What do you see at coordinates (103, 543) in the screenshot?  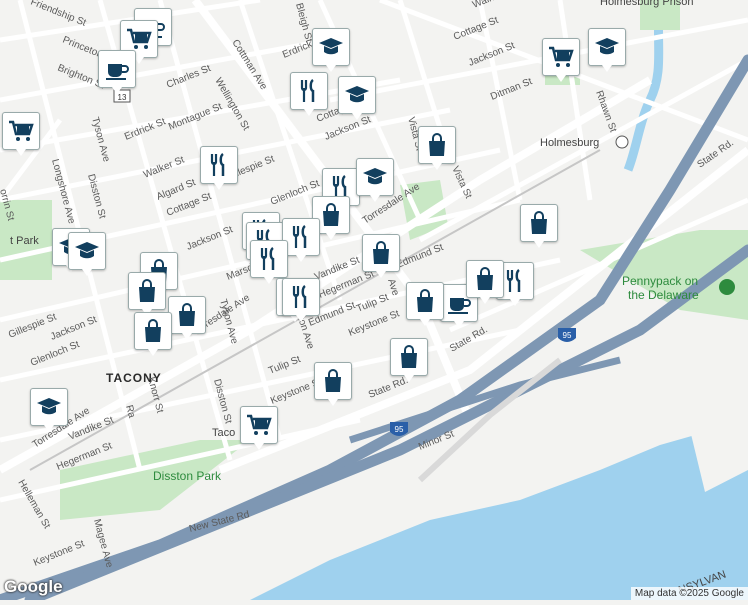 I see `svg-text: Magee Ave` at bounding box center [103, 543].